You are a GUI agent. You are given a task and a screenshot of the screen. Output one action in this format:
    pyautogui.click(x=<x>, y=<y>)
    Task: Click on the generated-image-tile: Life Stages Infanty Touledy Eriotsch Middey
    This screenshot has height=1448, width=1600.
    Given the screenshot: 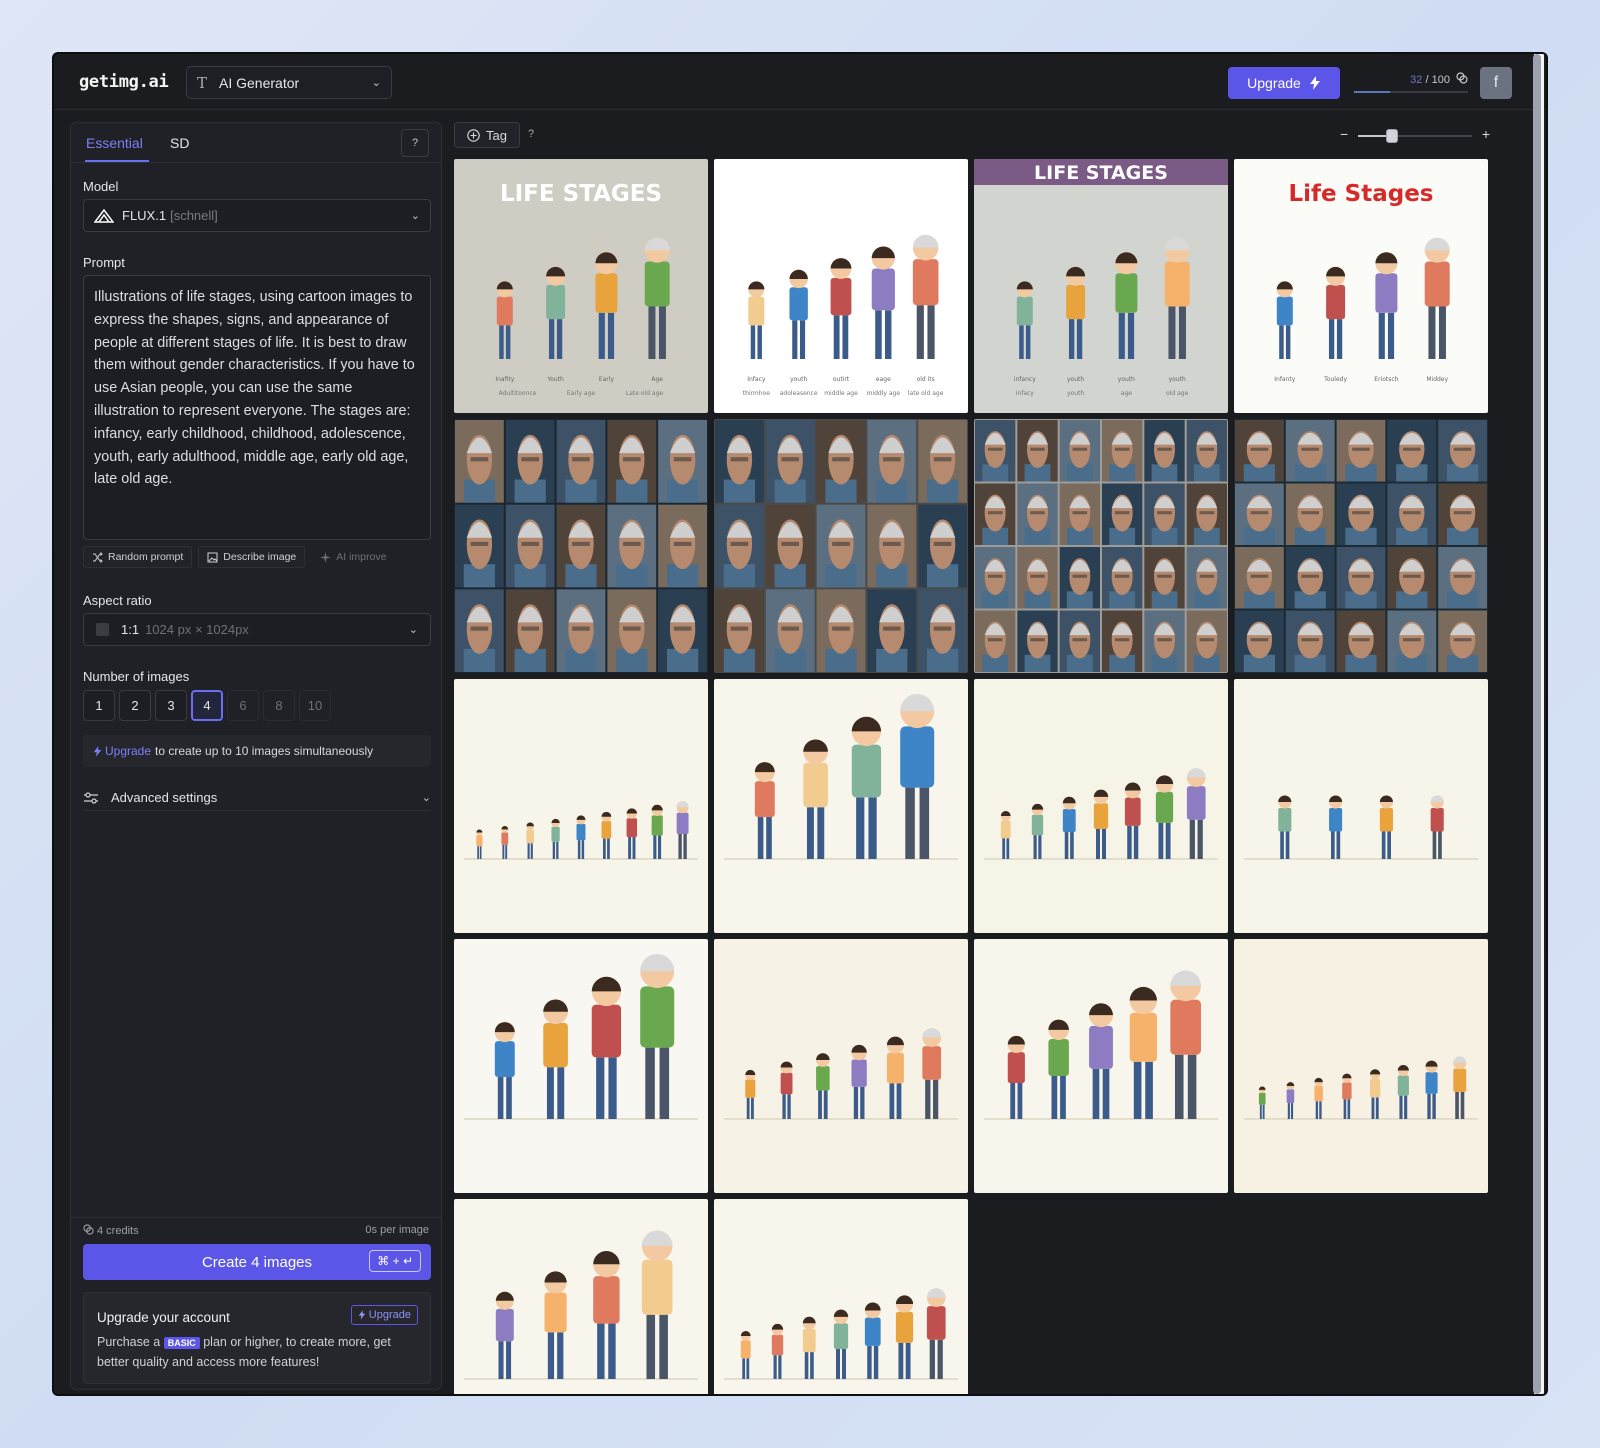 What is the action you would take?
    pyautogui.click(x=1361, y=286)
    